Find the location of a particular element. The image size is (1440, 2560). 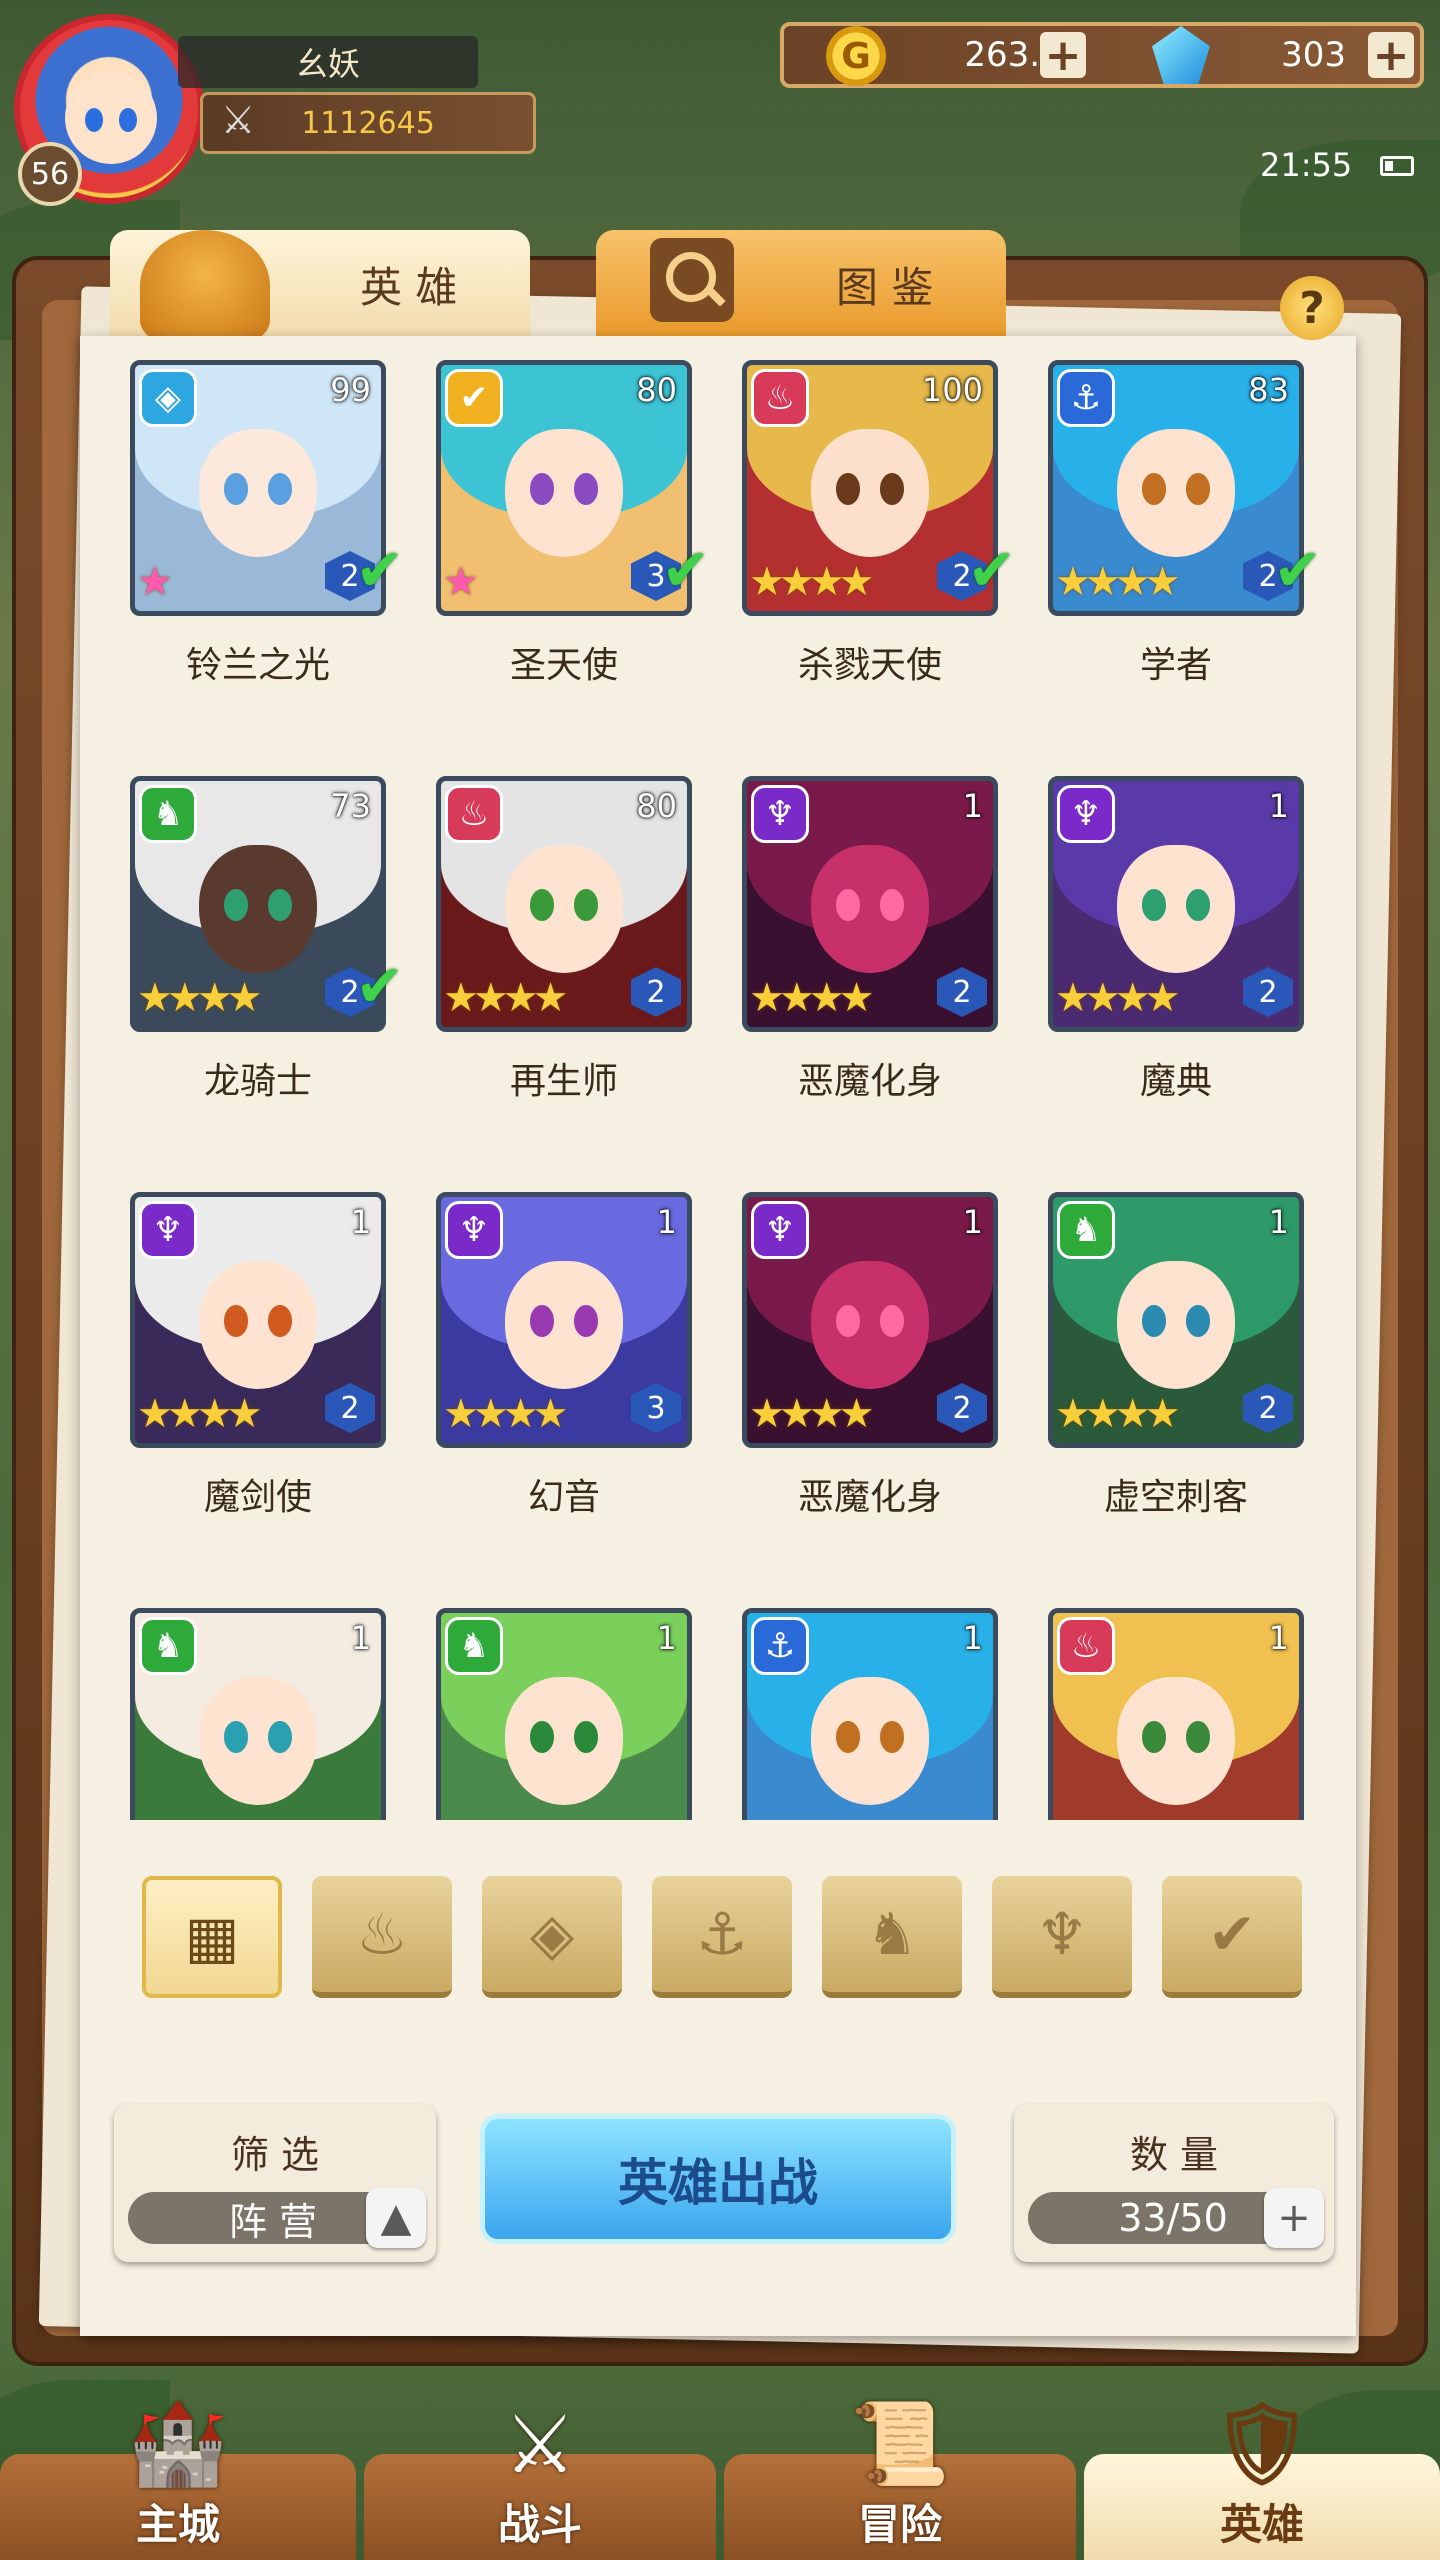

nav-main-city: 🏰 主城 is located at coordinates (178, 2478).